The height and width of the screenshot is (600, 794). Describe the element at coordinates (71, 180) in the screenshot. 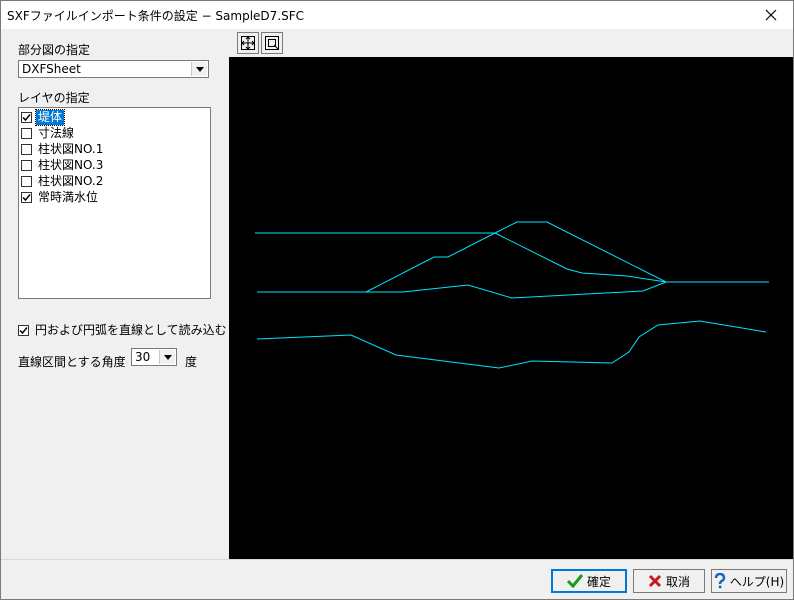

I see `layer-label: 柱状図NO.2` at that location.